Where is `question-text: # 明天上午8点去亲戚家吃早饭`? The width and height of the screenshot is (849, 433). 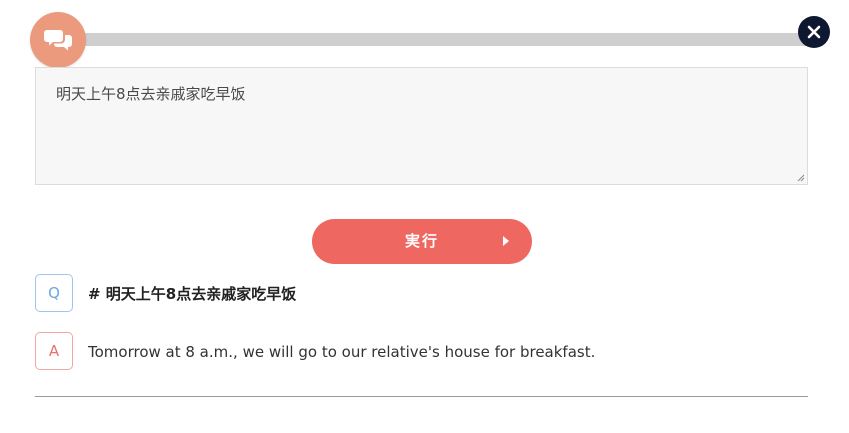 question-text: # 明天上午8点去亲戚家吃早饭 is located at coordinates (192, 294).